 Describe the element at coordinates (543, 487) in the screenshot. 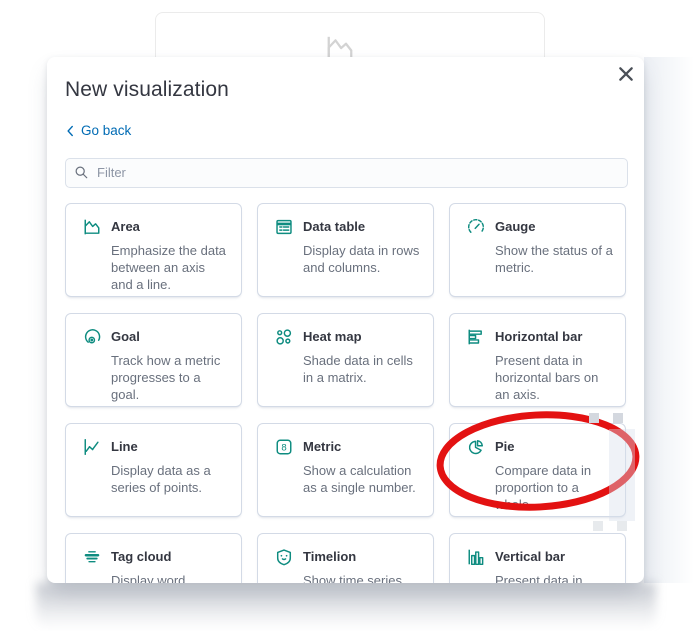

I see `viz-card-description: Compare data in proportion to a whole.` at that location.